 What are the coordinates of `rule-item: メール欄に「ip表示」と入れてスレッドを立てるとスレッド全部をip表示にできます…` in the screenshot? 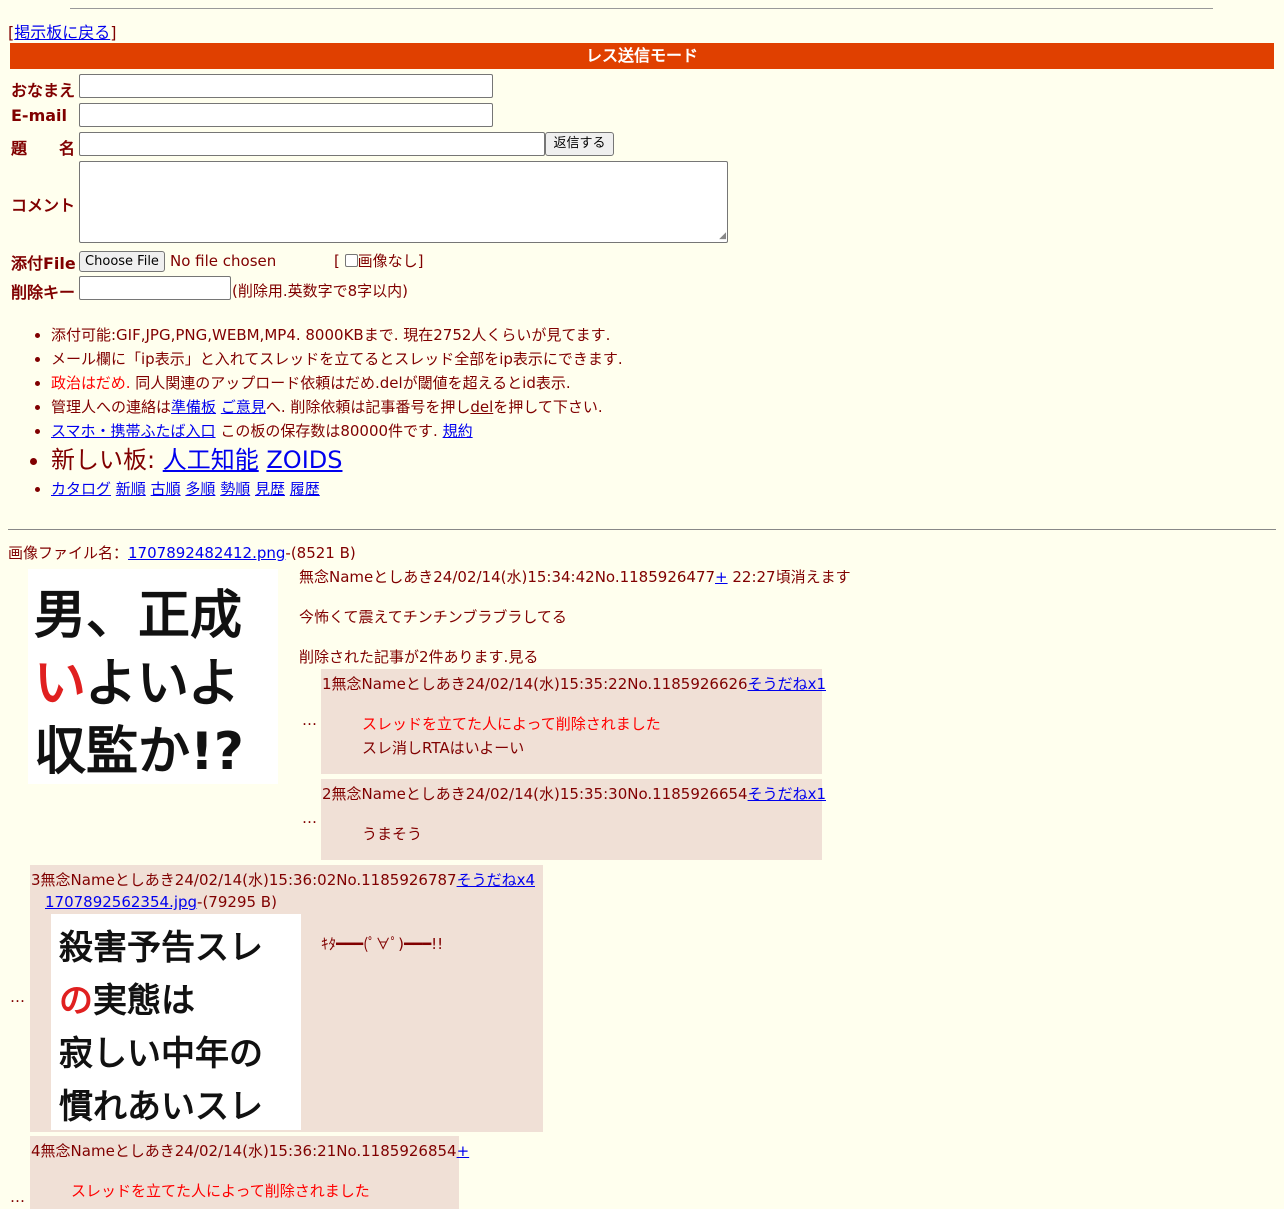 It's located at (337, 359).